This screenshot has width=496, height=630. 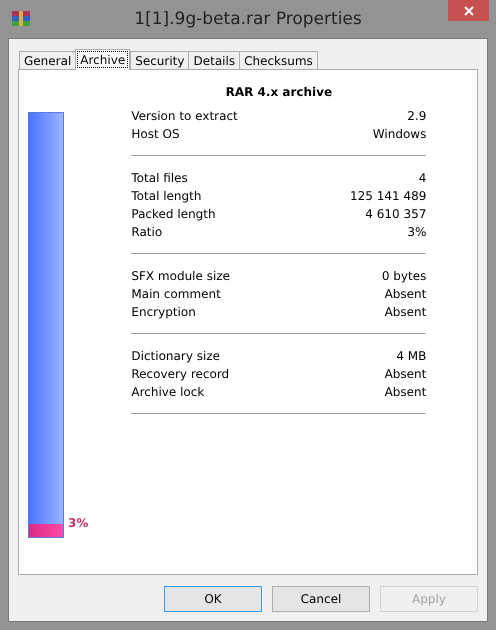 What do you see at coordinates (213, 599) in the screenshot?
I see `dialog-button: OK` at bounding box center [213, 599].